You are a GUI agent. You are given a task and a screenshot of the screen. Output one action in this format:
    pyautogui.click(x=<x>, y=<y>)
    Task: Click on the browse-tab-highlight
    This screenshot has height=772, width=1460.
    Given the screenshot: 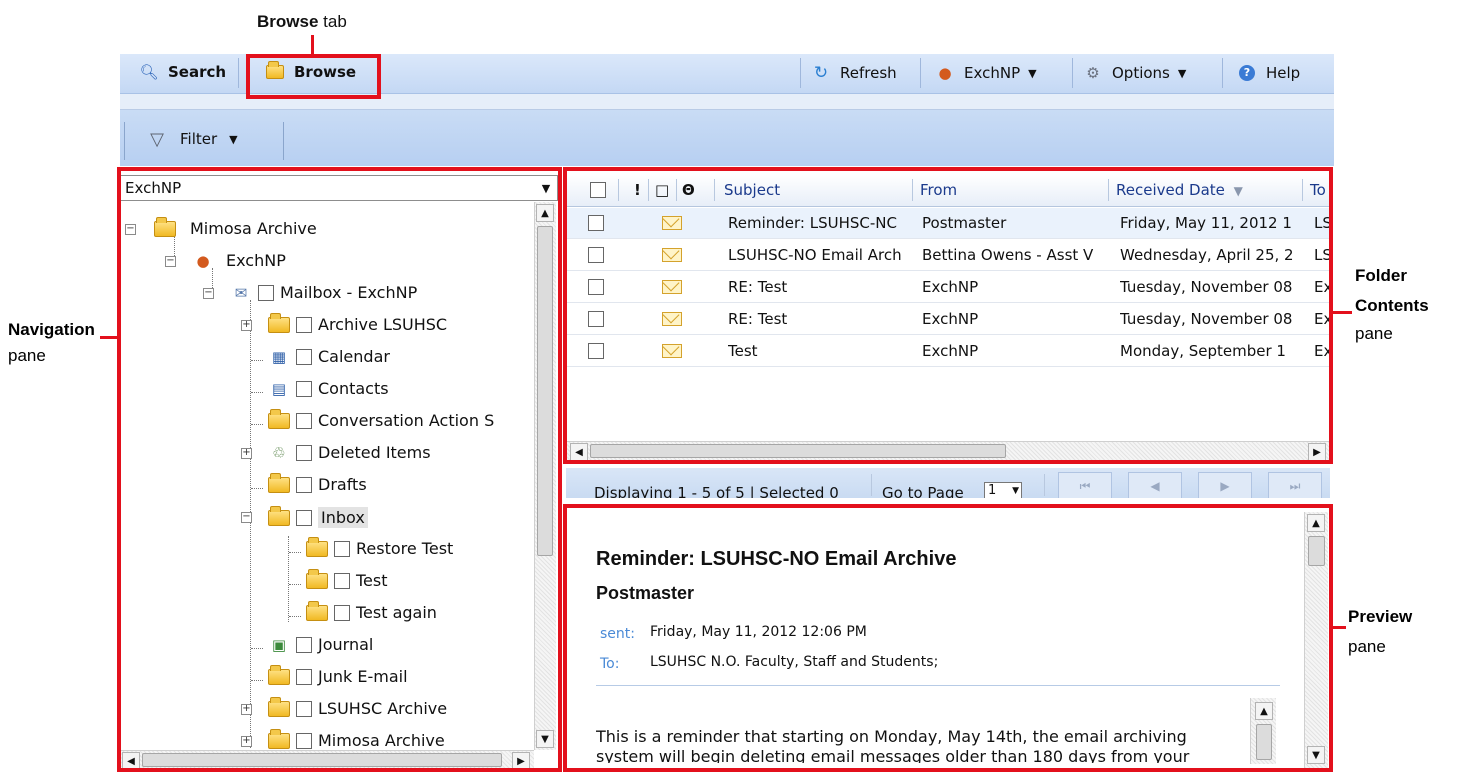 What is the action you would take?
    pyautogui.click(x=313, y=76)
    